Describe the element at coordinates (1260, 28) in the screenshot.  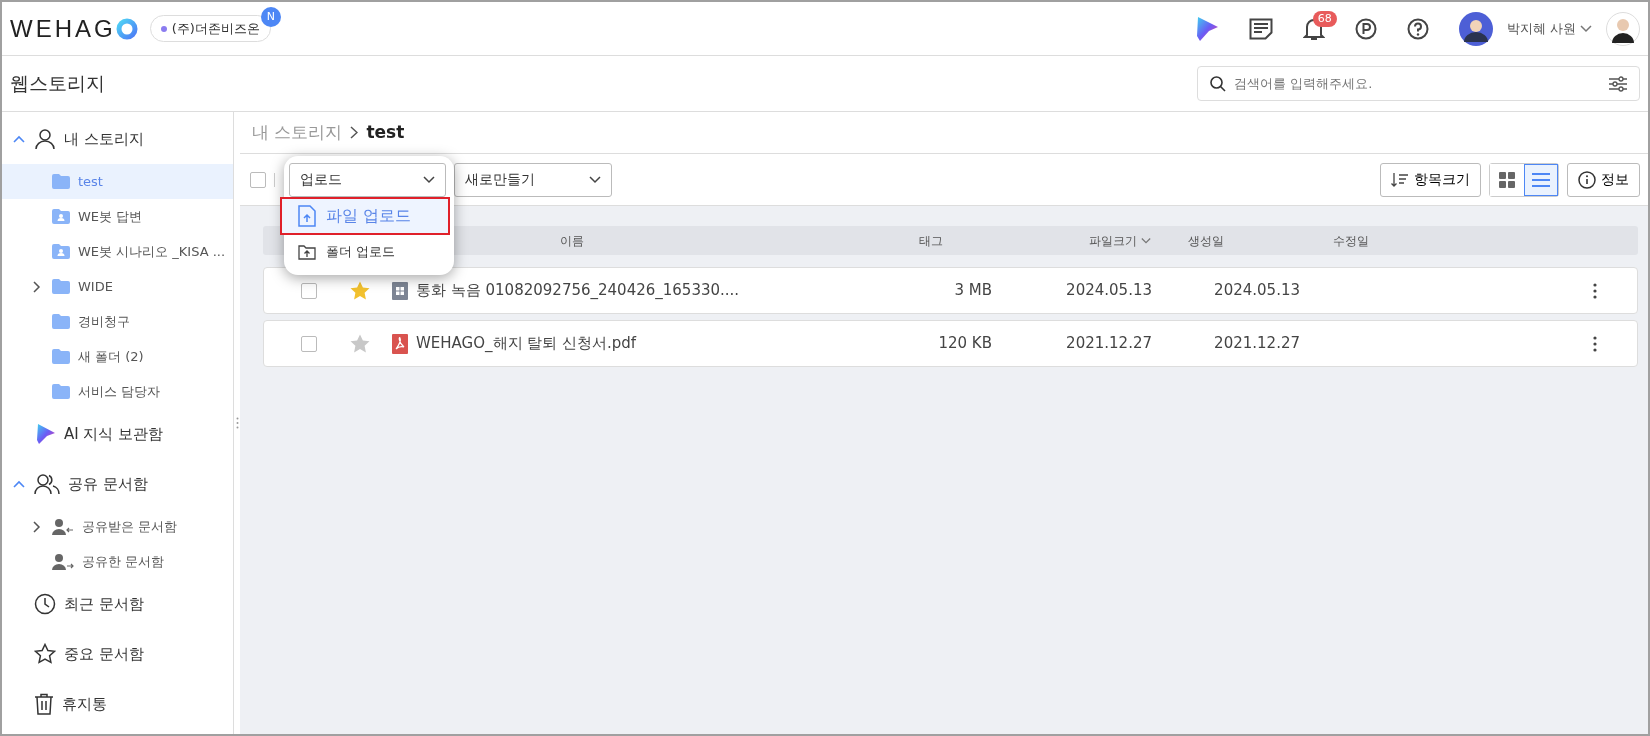
I see `memo-icon` at that location.